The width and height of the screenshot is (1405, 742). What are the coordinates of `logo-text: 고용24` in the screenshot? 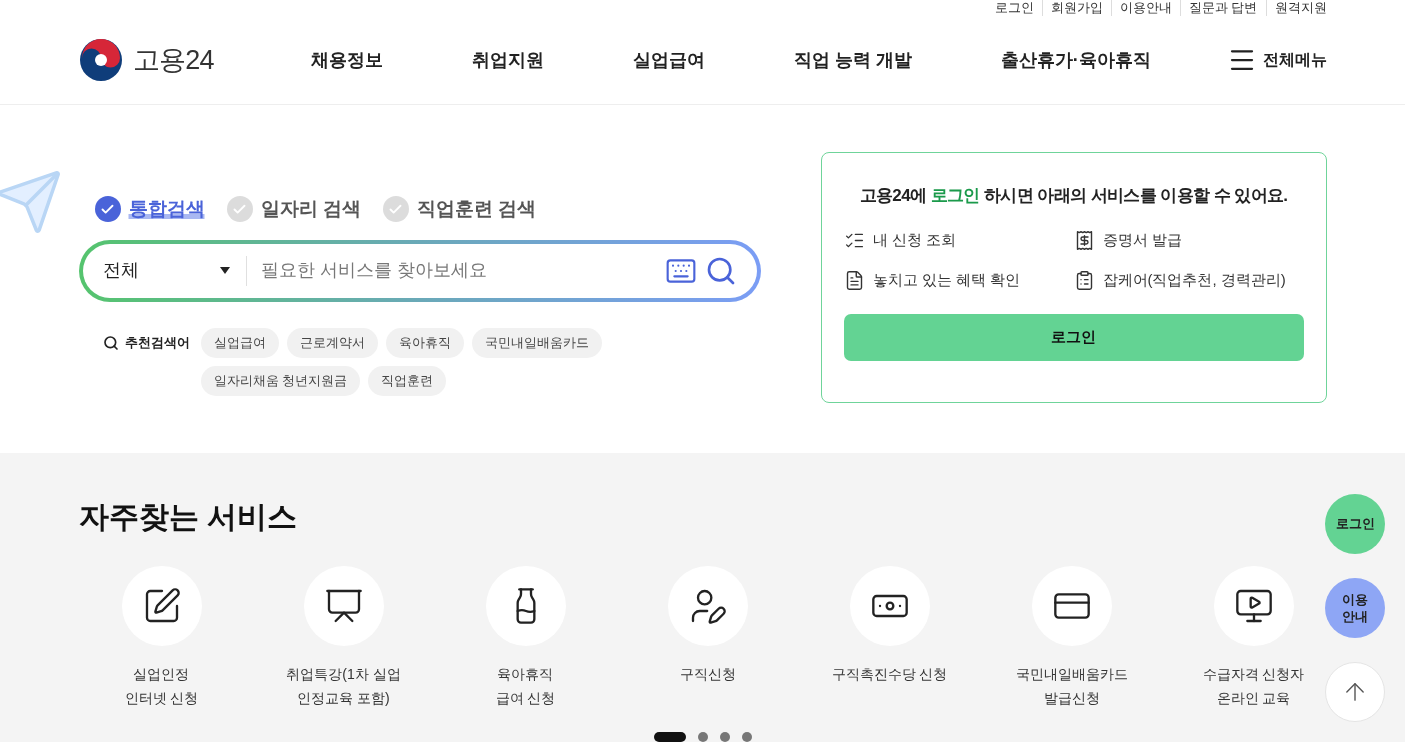 It's located at (173, 60).